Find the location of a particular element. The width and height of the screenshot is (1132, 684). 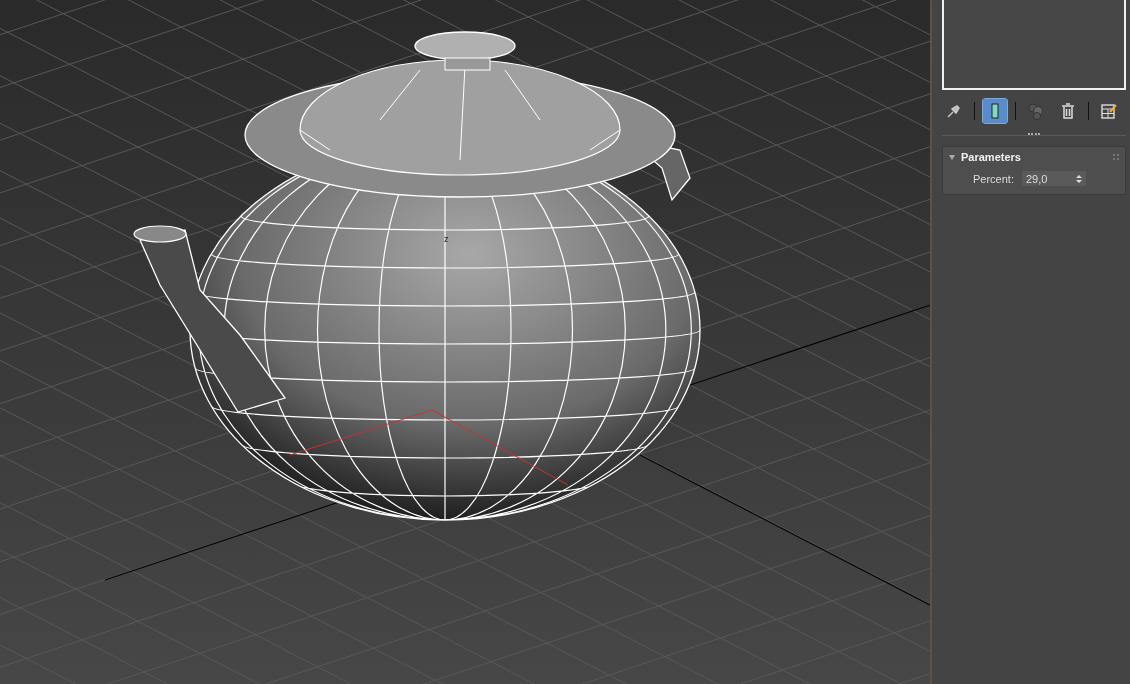

grid-edit-icon is located at coordinates (1109, 111).